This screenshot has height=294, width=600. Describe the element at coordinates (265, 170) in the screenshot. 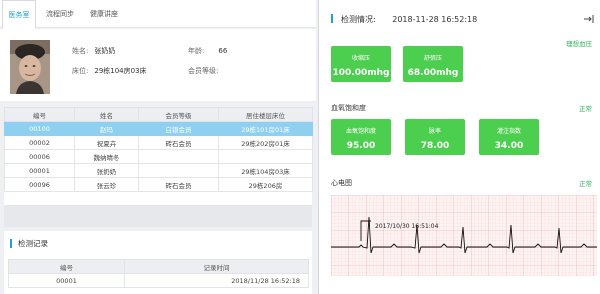

I see `cell-bed: 29栋104房03床` at that location.